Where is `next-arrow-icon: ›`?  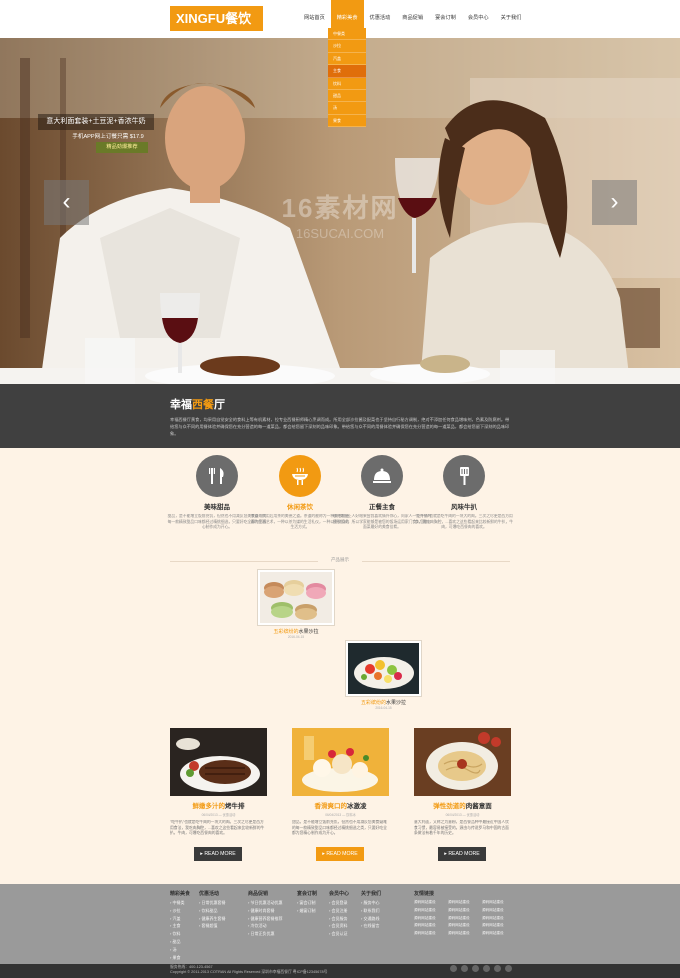
next-arrow-icon: › is located at coordinates (614, 202).